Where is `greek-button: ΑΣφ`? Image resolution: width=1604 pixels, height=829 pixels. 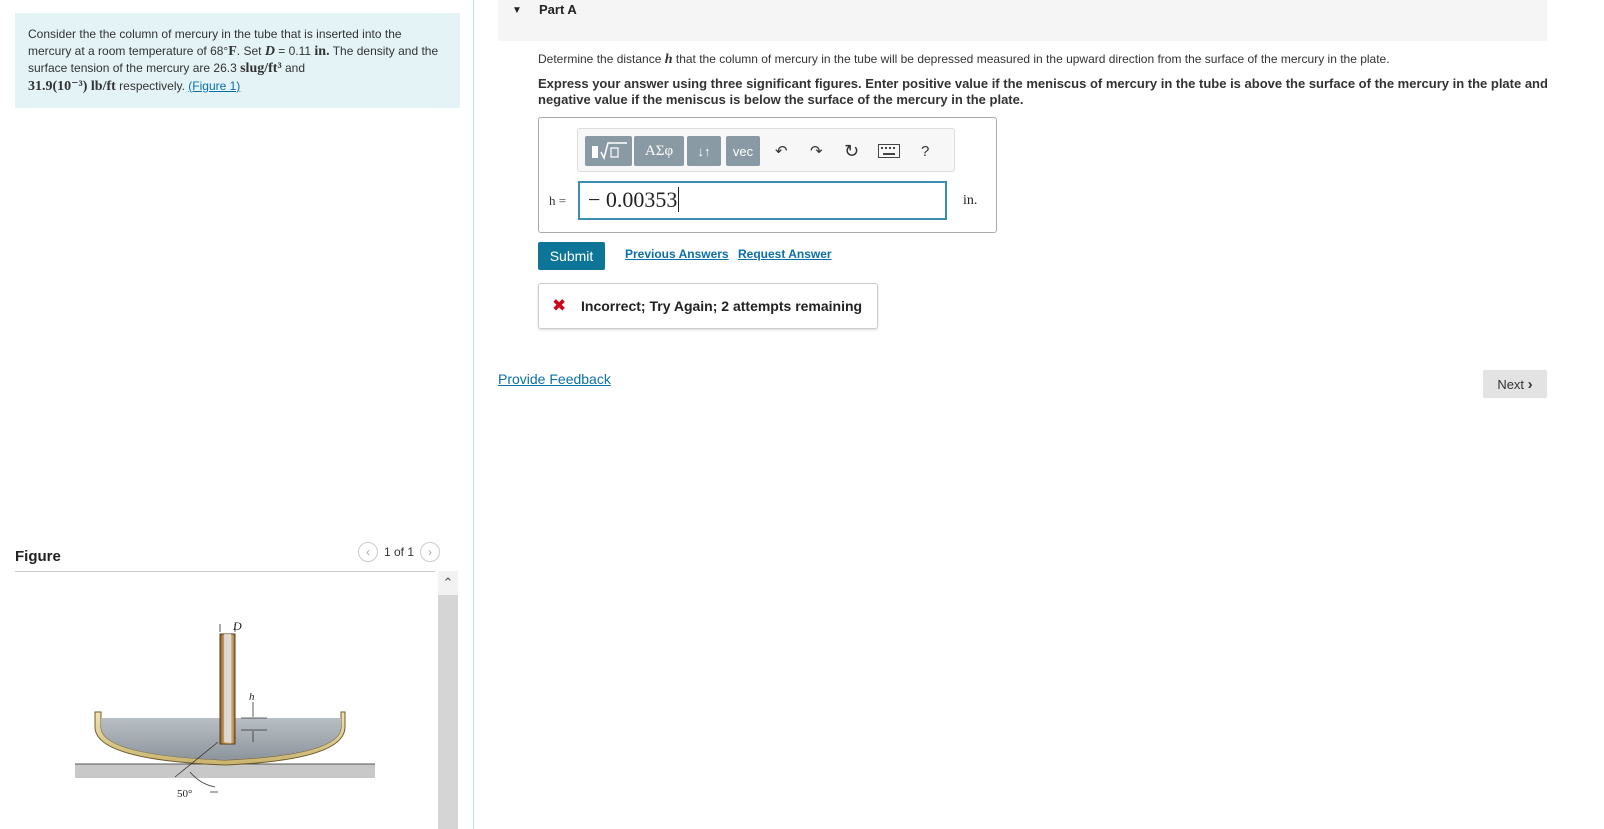 greek-button: ΑΣφ is located at coordinates (659, 151).